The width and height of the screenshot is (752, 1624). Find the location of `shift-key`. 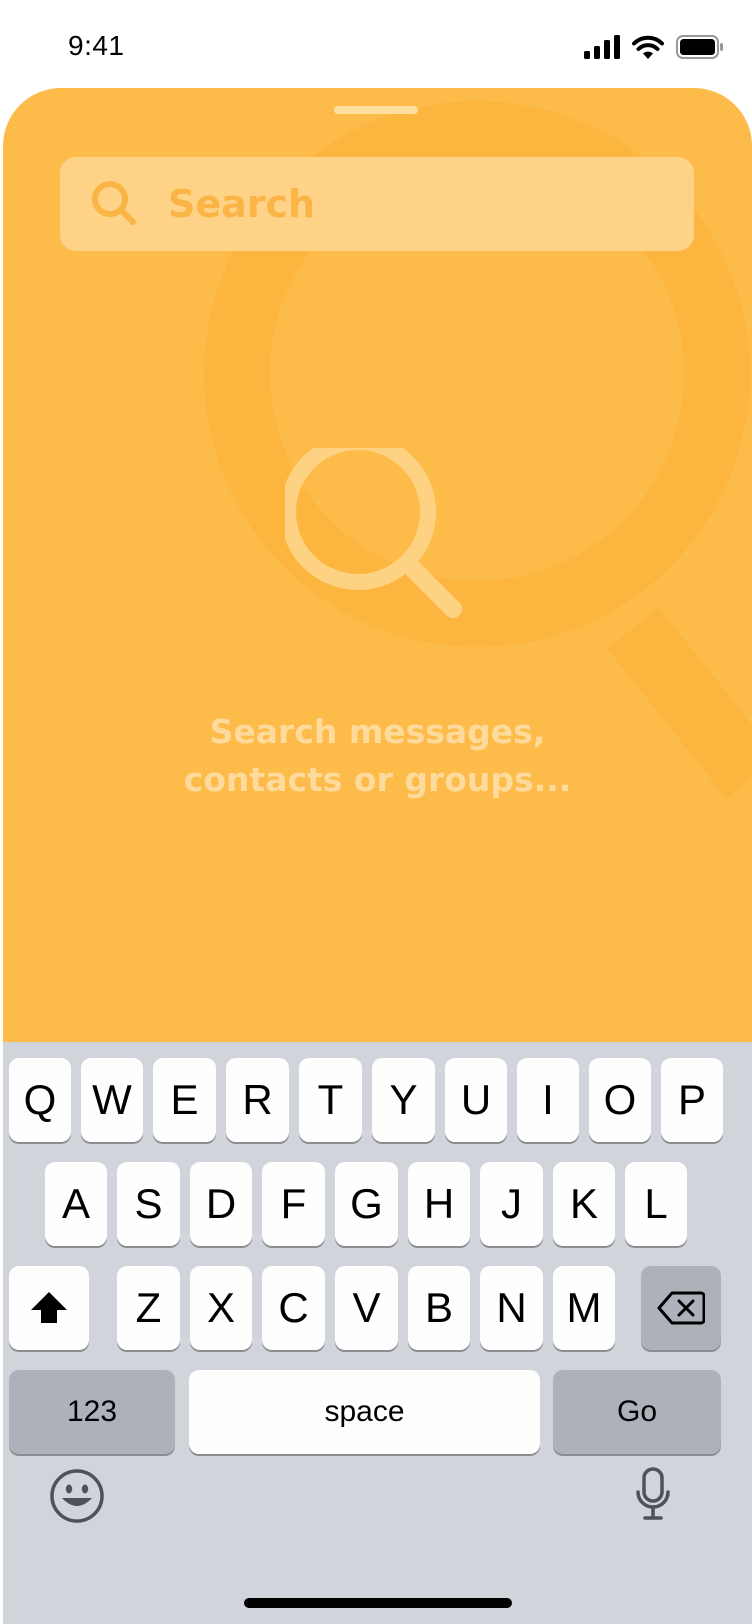

shift-key is located at coordinates (49, 1308).